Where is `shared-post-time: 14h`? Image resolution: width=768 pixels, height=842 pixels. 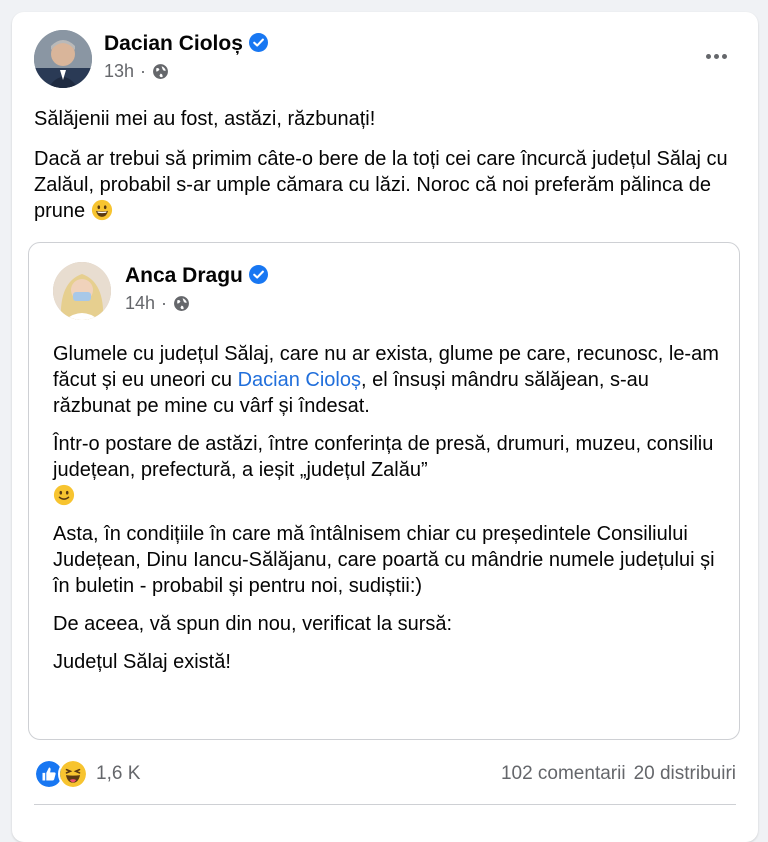 shared-post-time: 14h is located at coordinates (140, 303).